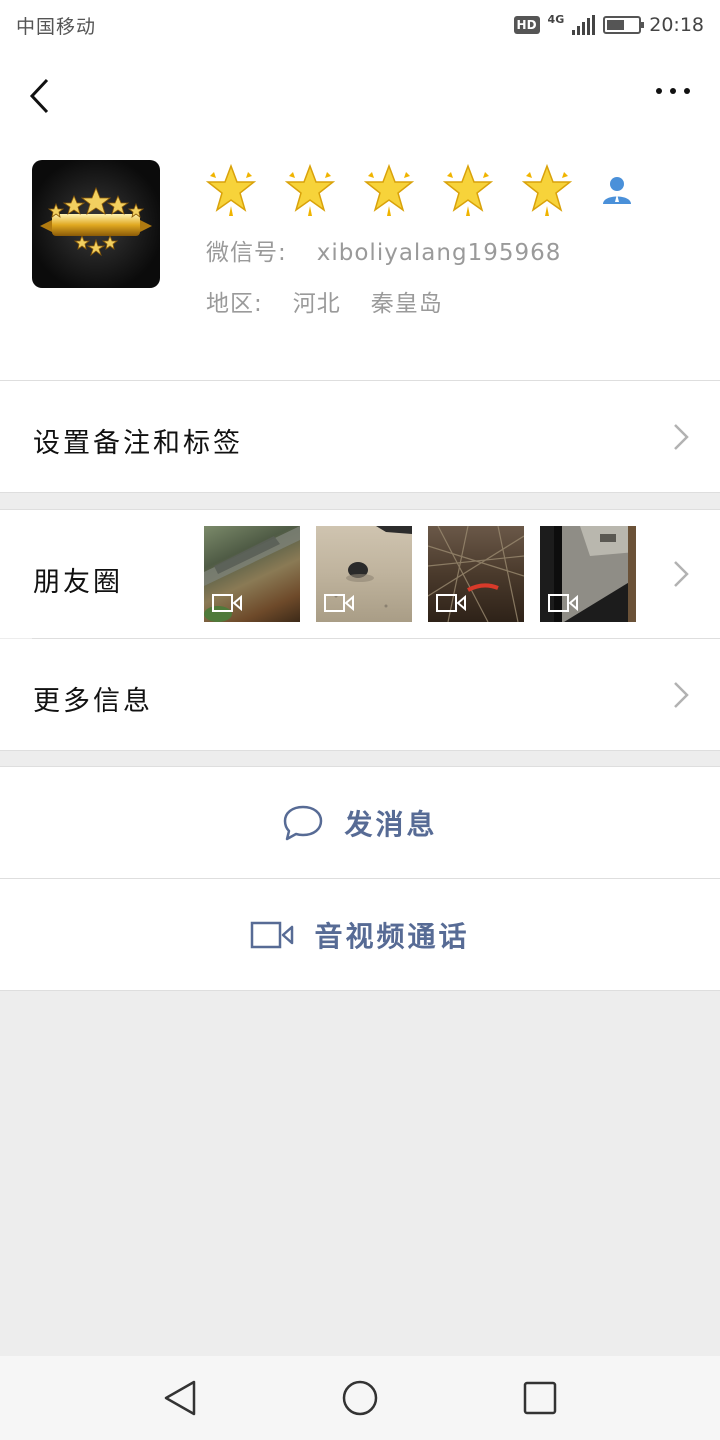 The width and height of the screenshot is (720, 1440). What do you see at coordinates (439, 253) in the screenshot?
I see `wechat-id-value: xiboliyalang195968` at bounding box center [439, 253].